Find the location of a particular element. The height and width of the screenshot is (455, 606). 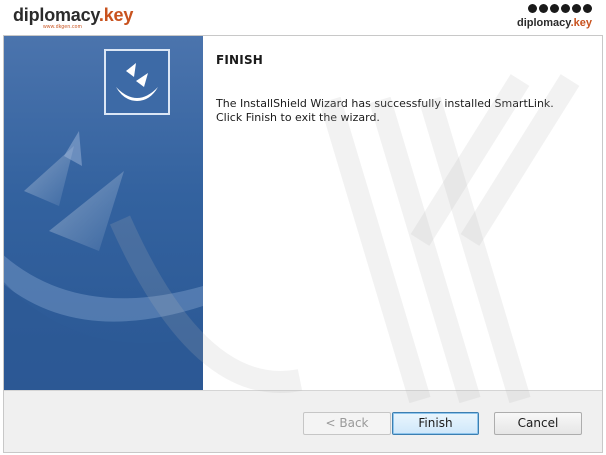

page-title: FINISH is located at coordinates (240, 60).